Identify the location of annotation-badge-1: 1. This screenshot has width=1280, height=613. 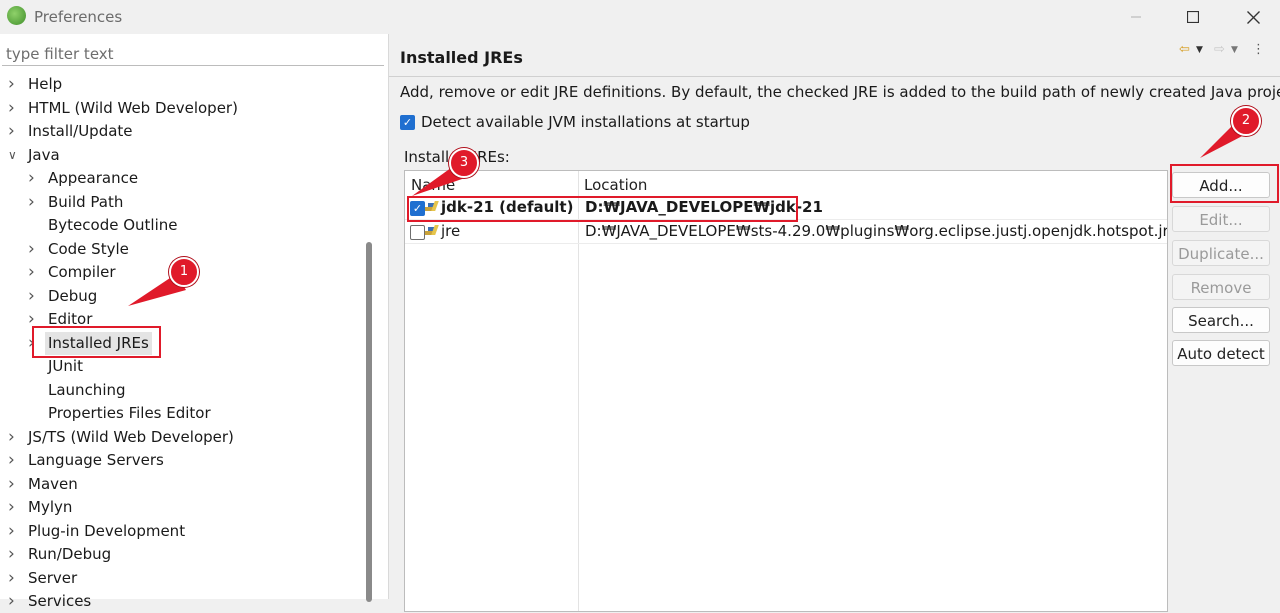
(184, 272).